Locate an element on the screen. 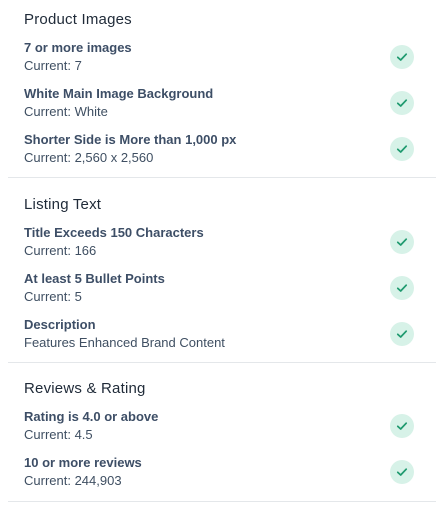 This screenshot has height=508, width=444. check-current-value: Current: 7 is located at coordinates (53, 65).